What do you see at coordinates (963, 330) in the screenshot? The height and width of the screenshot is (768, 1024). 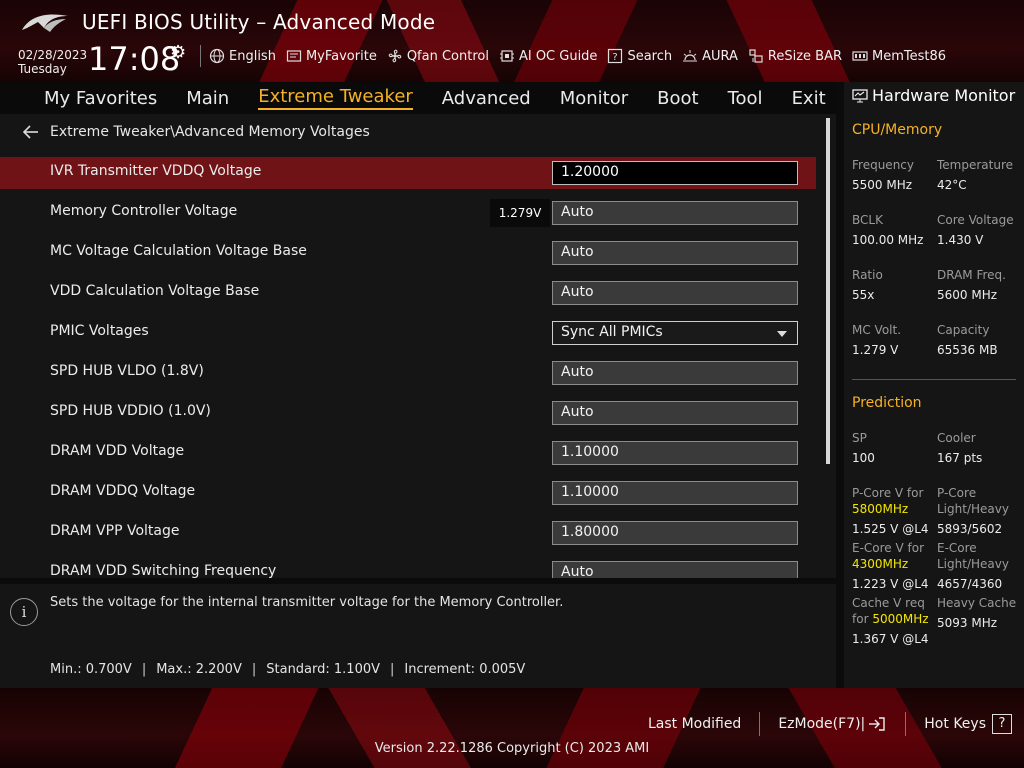 I see `capacity-label: Capacity` at bounding box center [963, 330].